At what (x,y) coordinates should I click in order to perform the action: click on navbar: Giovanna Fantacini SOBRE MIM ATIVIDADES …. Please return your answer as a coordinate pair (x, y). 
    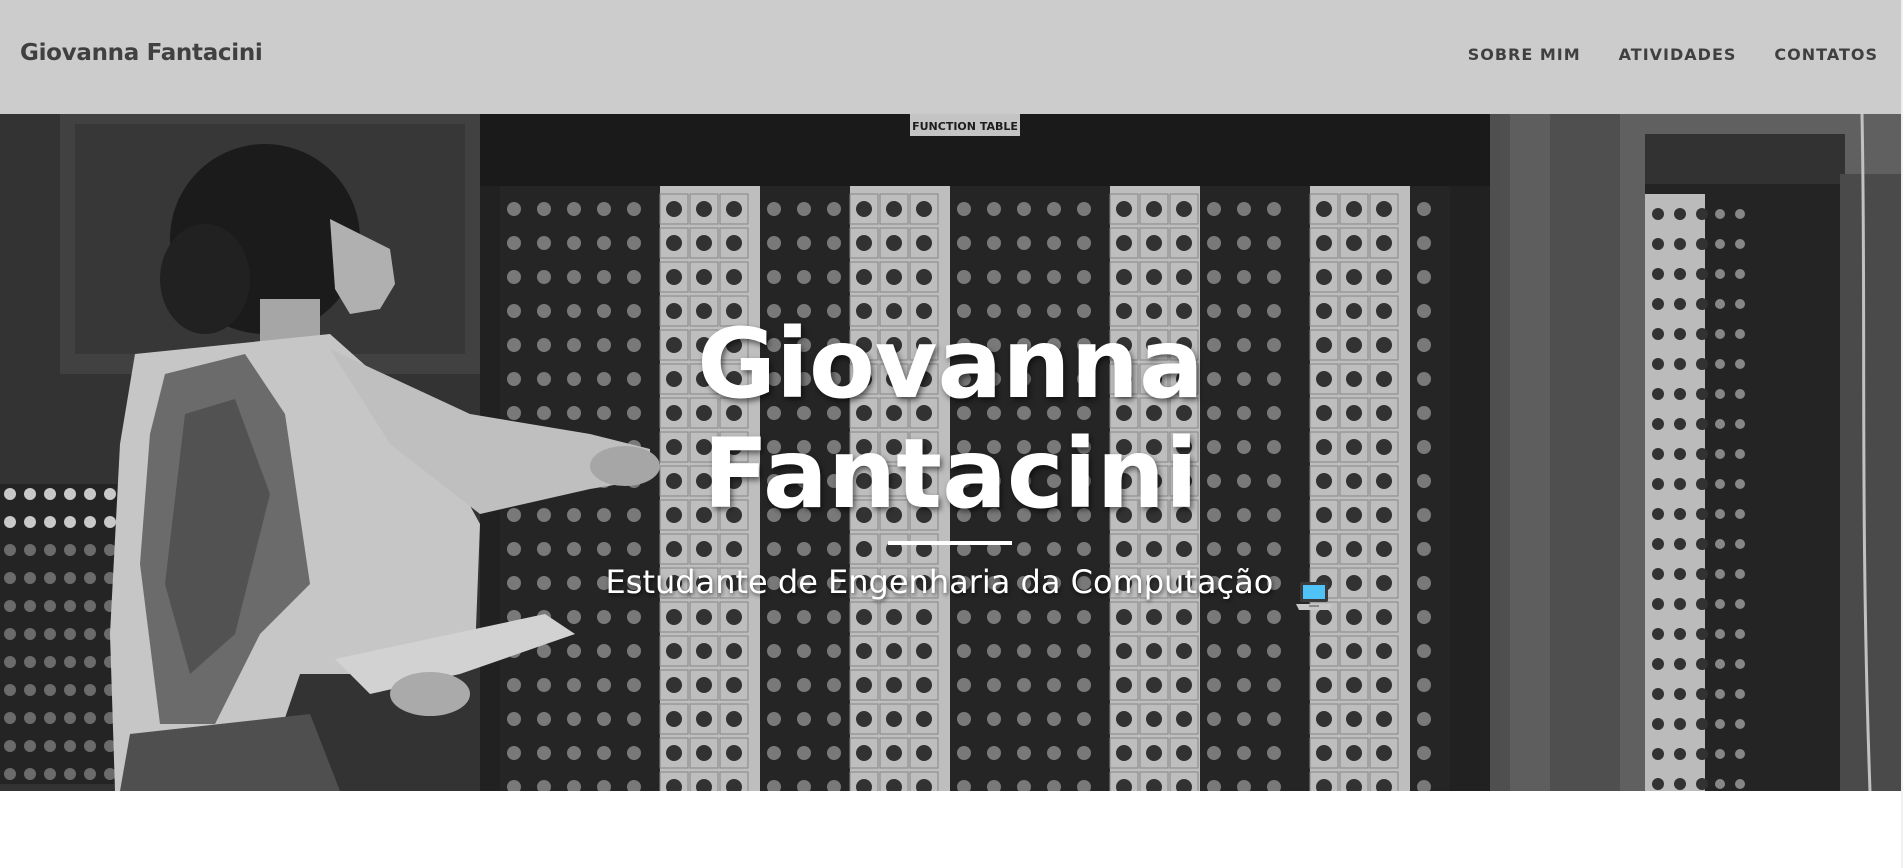
    Looking at the image, I should click on (951, 57).